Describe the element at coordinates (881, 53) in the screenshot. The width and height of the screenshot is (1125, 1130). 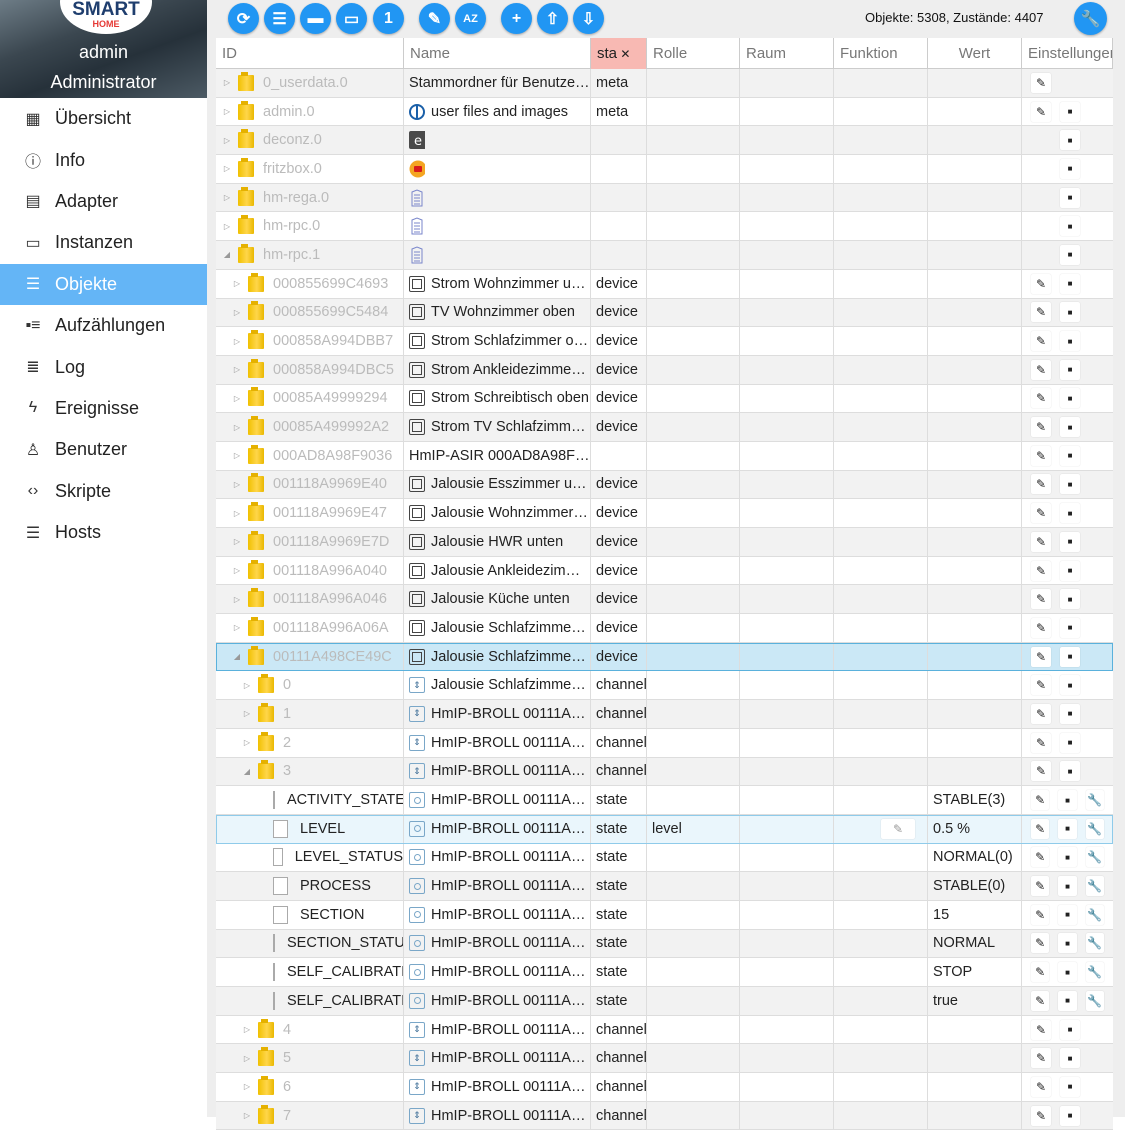
I see `column-header-funktion: Funktion` at that location.